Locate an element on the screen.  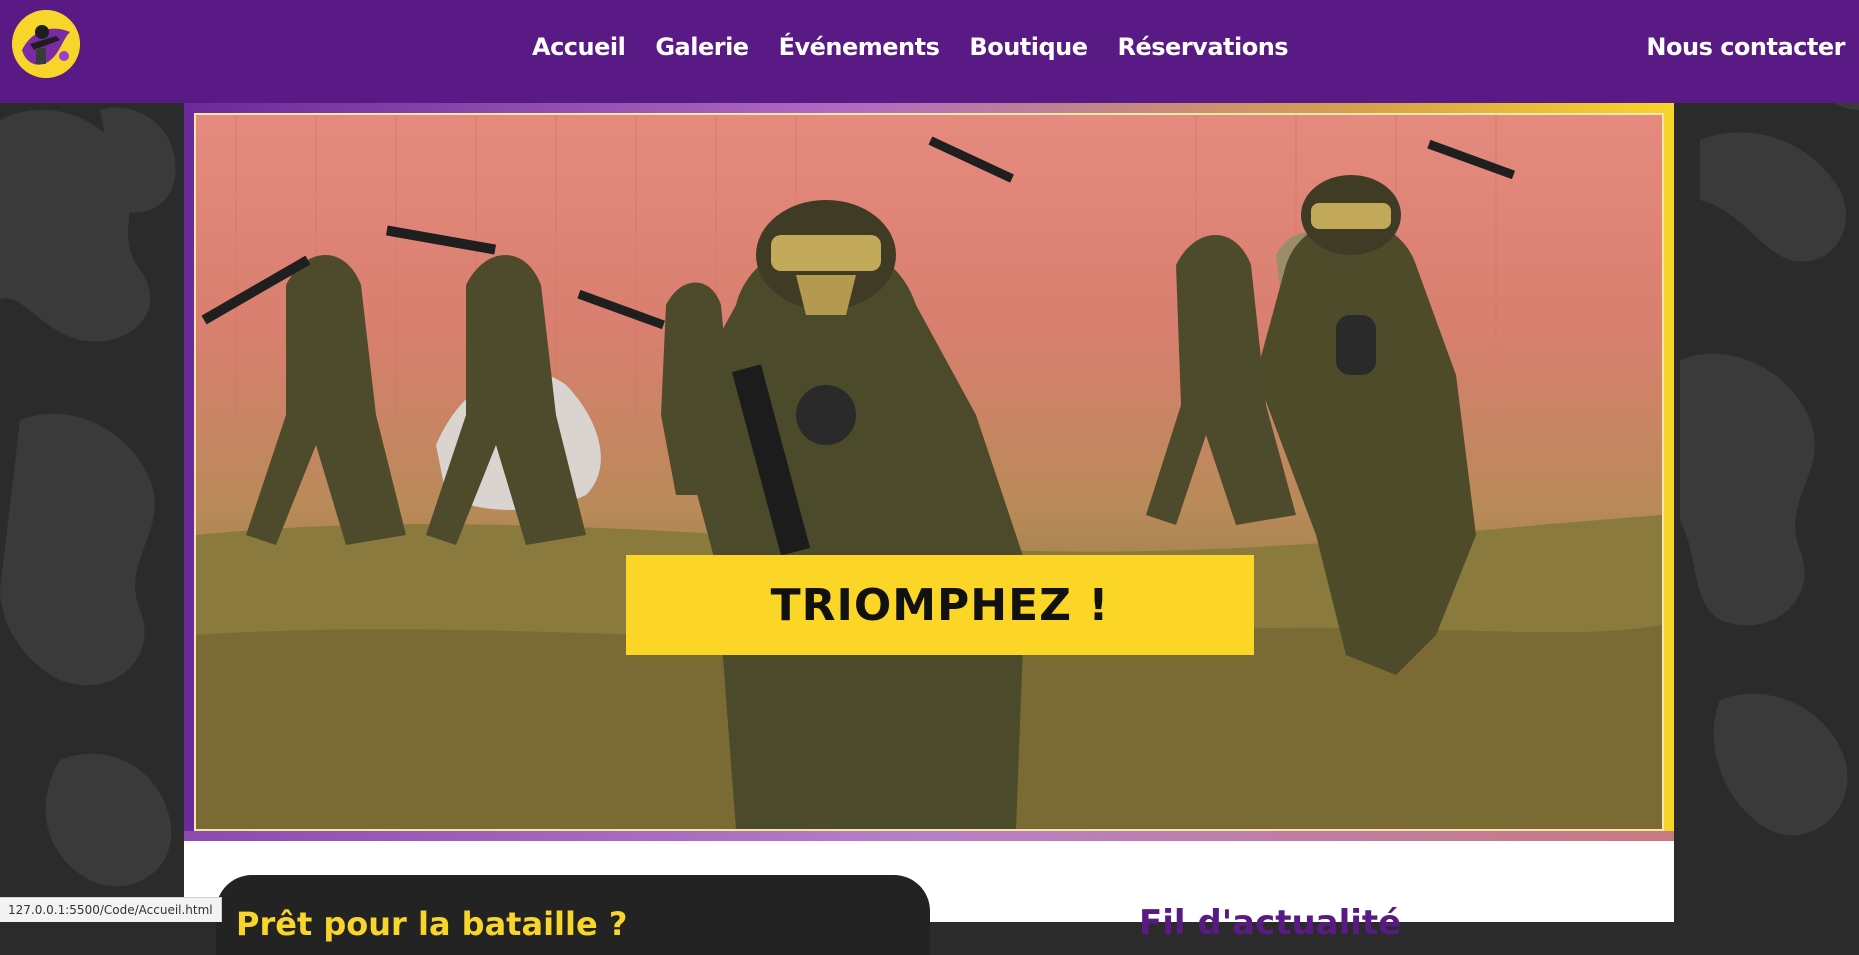
nav-link-galerie: Galerie is located at coordinates (702, 47).